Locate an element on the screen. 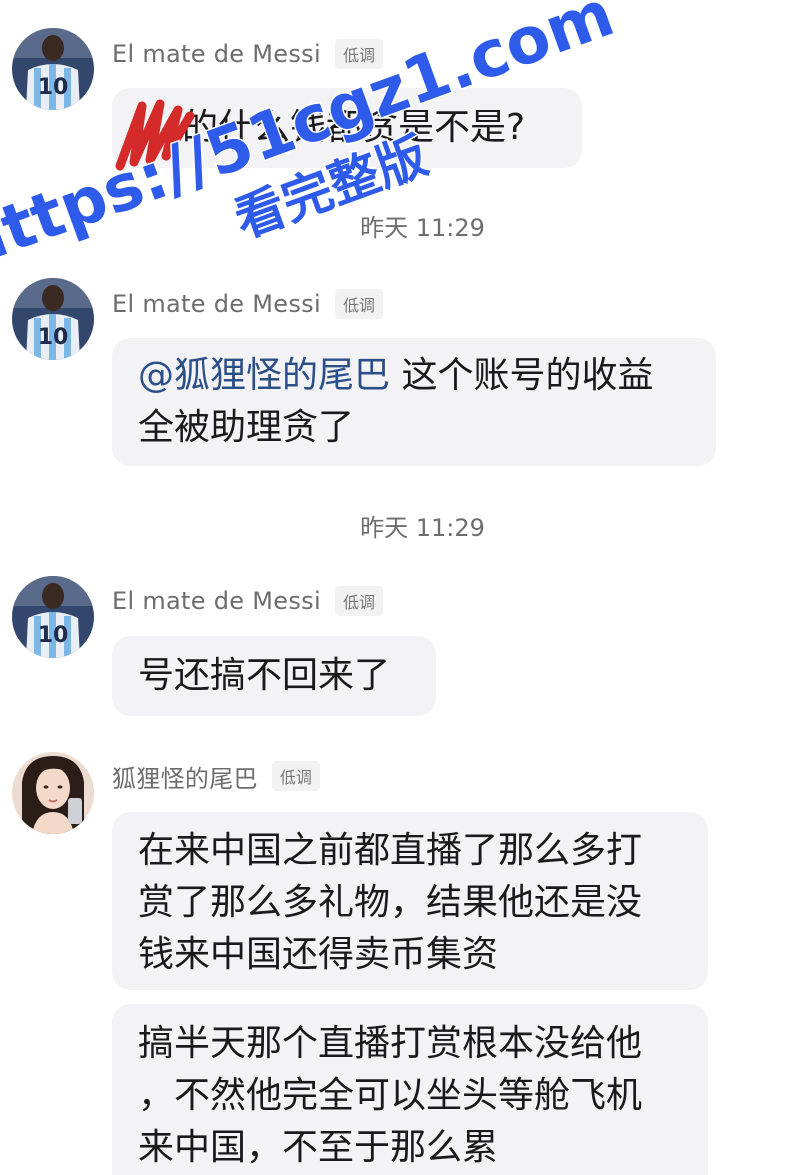  message-text: 在来中国之前都直播了那么多打 is located at coordinates (390, 850).